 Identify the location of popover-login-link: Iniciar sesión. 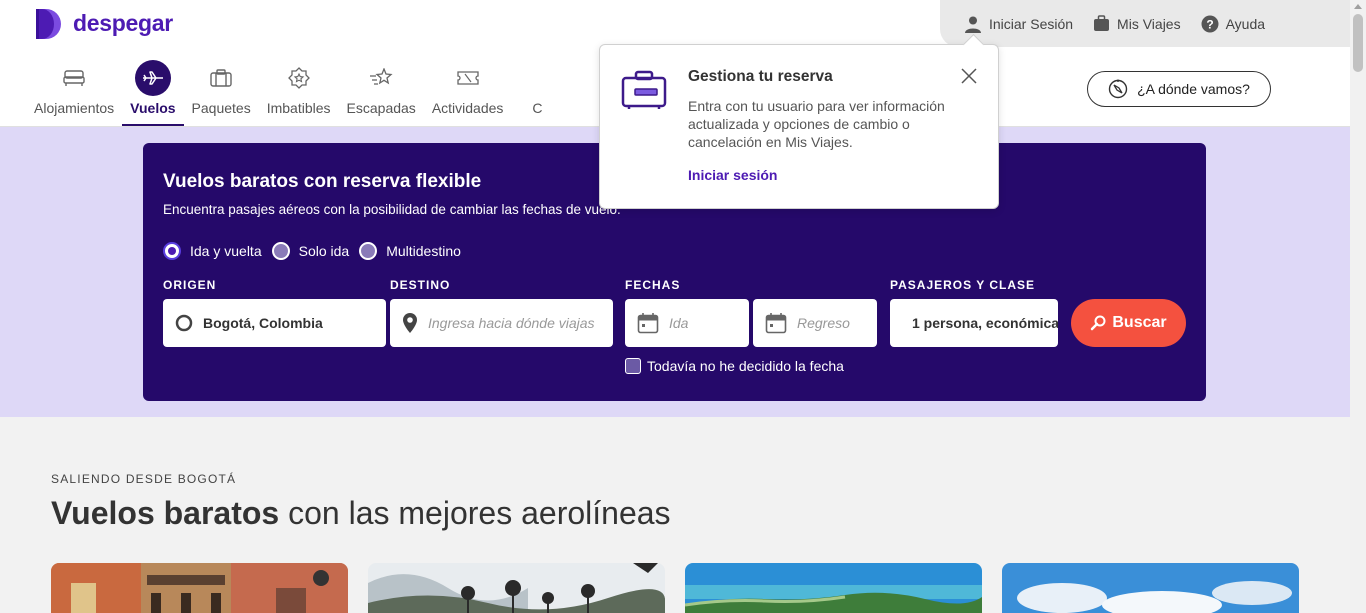
(732, 175).